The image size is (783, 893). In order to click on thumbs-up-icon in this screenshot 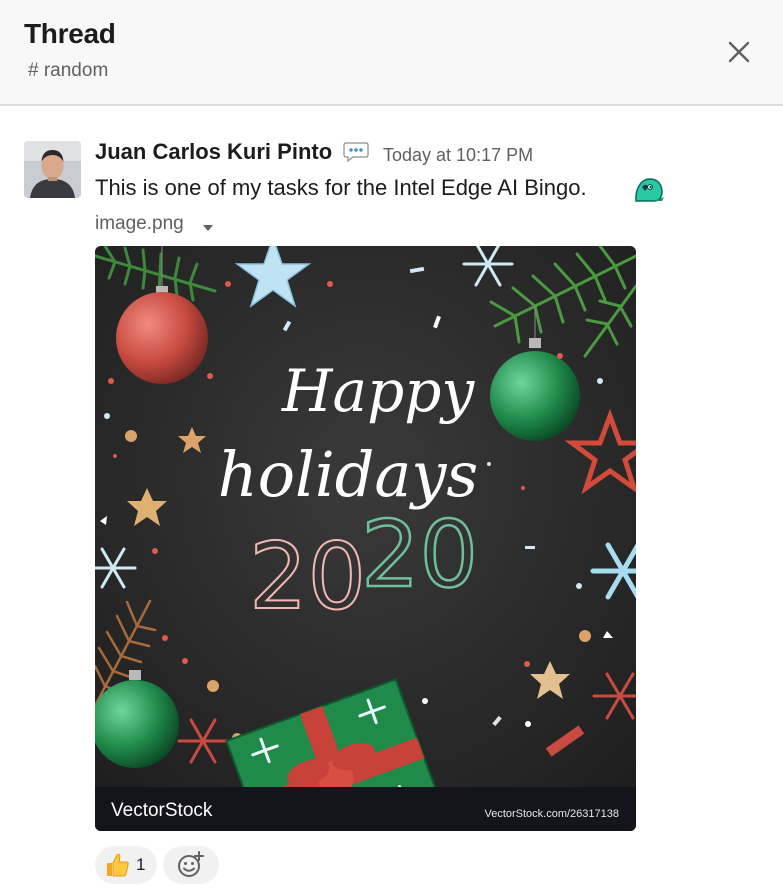, I will do `click(118, 865)`.